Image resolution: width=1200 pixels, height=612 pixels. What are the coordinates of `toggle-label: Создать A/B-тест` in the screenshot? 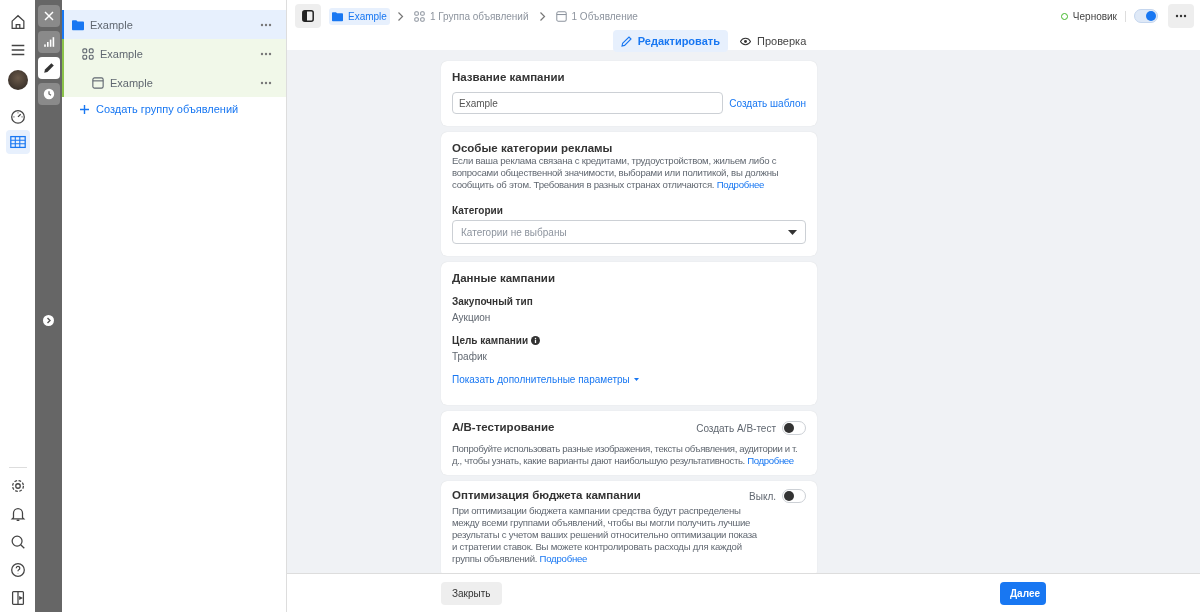 It's located at (736, 428).